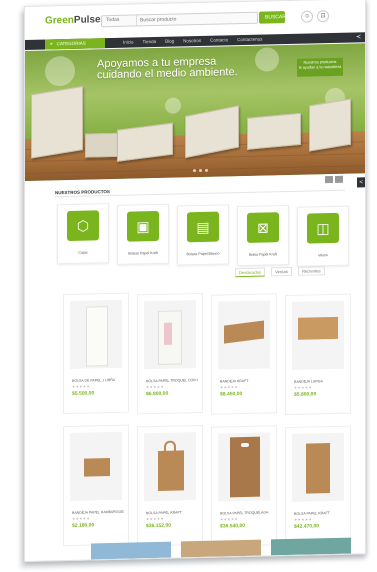 The height and width of the screenshot is (572, 377). I want to click on category-bolsas-blanco: ▤ Bolsas Papel Blanco, so click(203, 235).